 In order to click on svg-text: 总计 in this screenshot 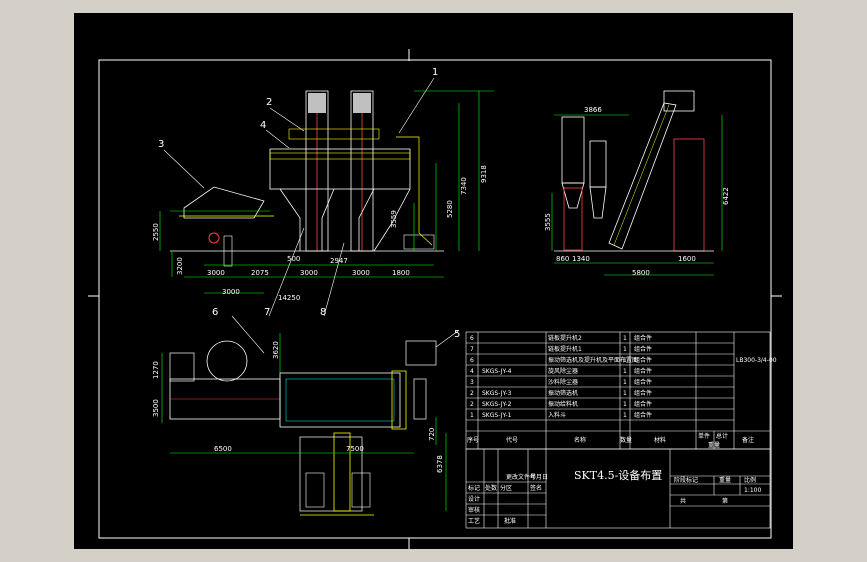, I will do `click(722, 436)`.